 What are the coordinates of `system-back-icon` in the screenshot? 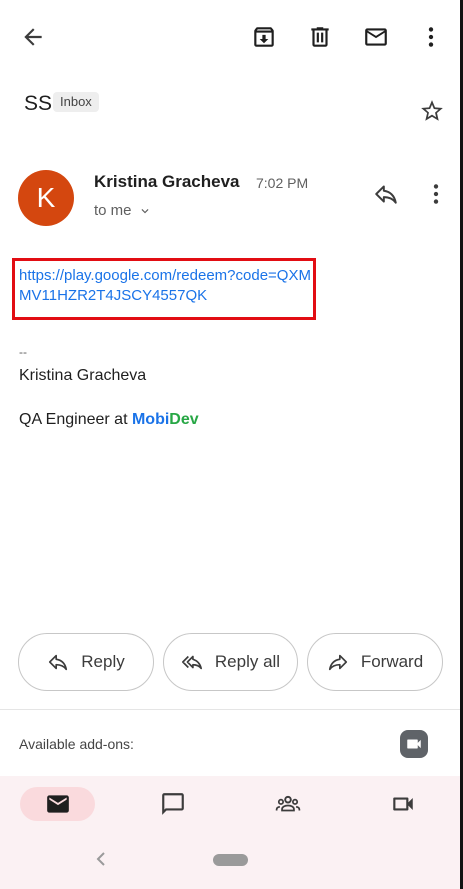 It's located at (101, 859).